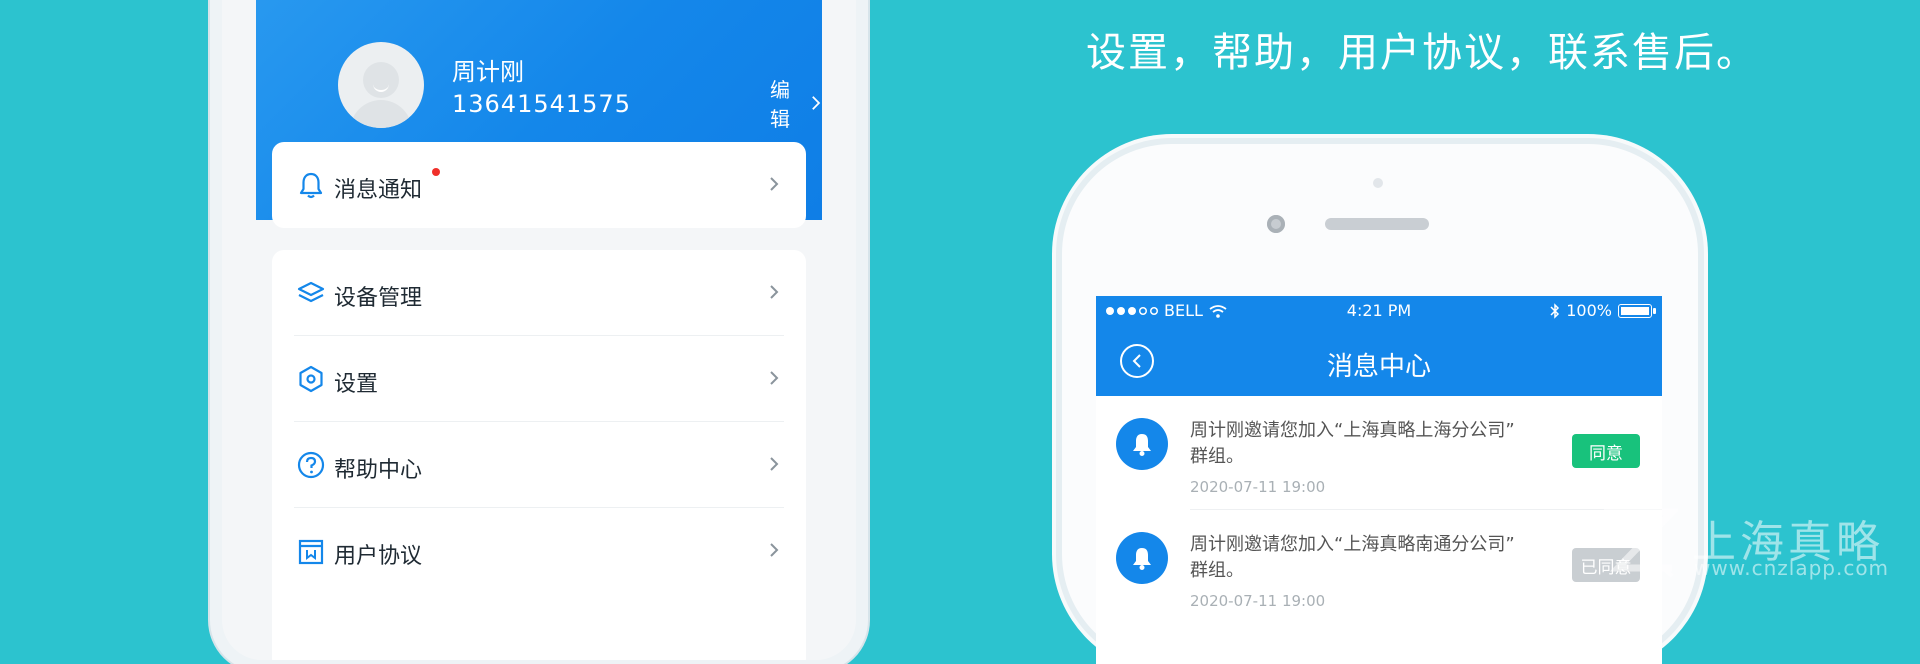 This screenshot has height=664, width=1920. Describe the element at coordinates (1422, 53) in the screenshot. I see `feature-headline: 设置，帮助，用户协议，联系售后。` at that location.